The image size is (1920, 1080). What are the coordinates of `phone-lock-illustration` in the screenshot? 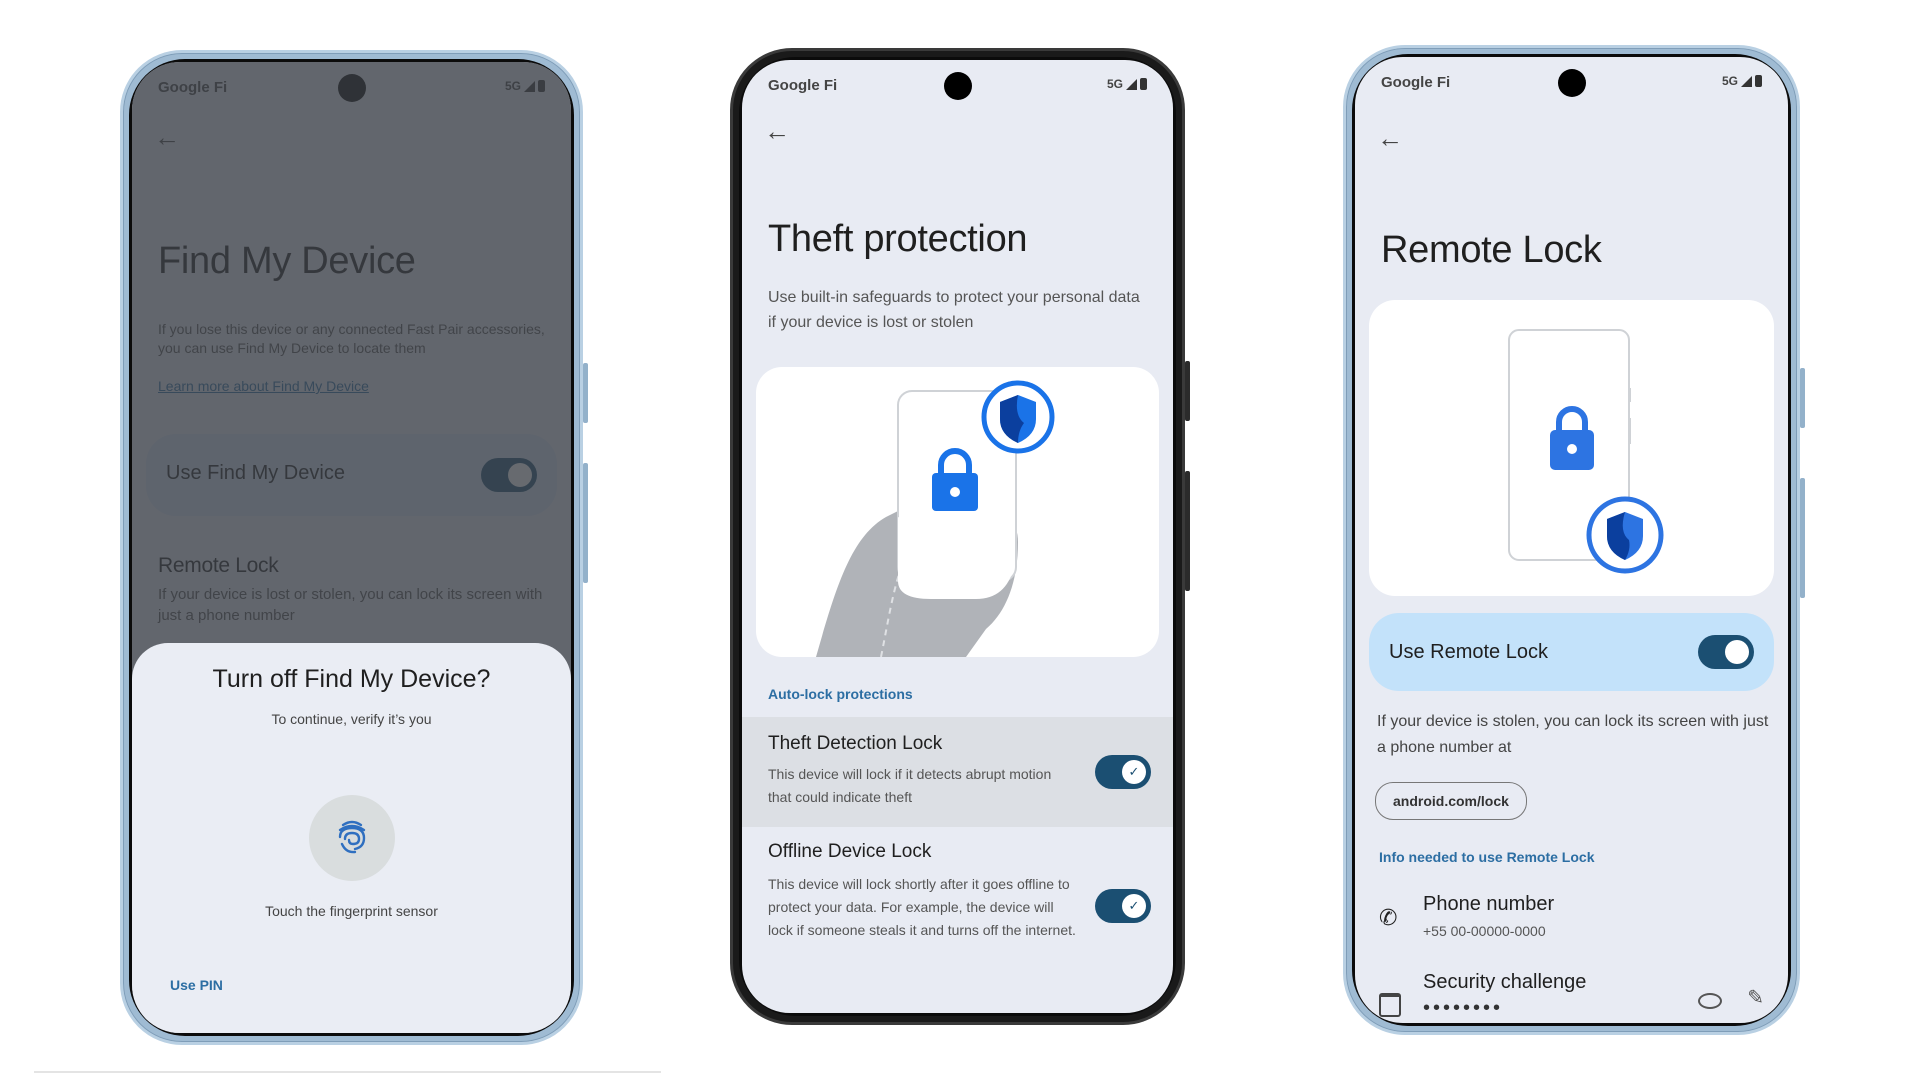 It's located at (1586, 451).